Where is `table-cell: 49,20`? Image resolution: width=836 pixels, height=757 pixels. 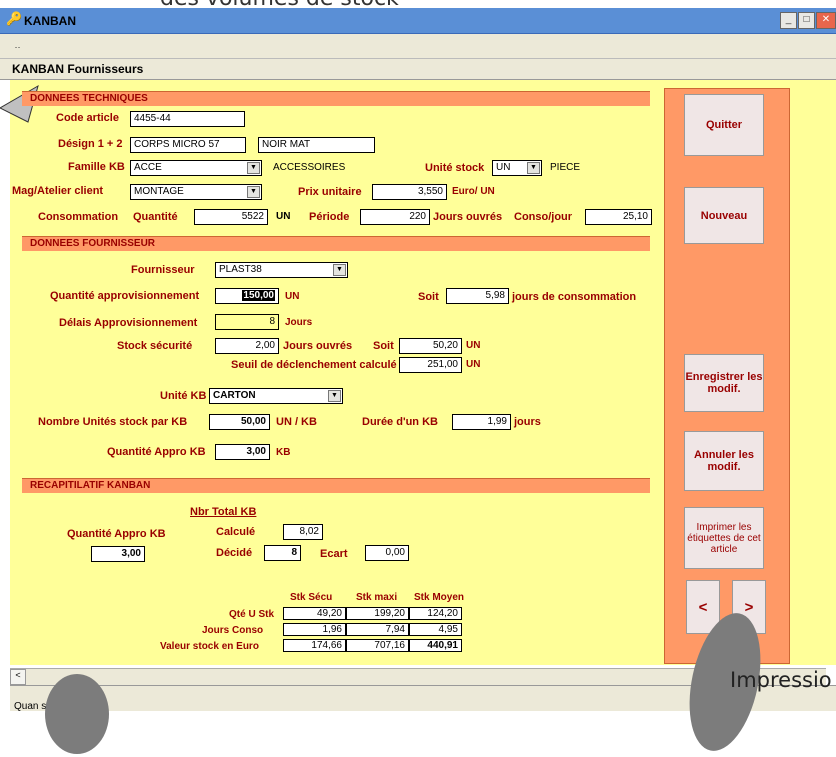 table-cell: 49,20 is located at coordinates (314, 613).